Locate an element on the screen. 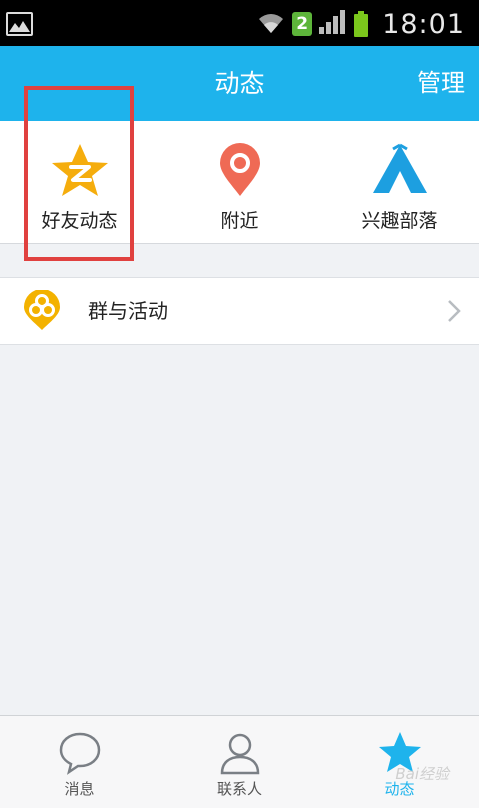 The width and height of the screenshot is (479, 808). wifi-icon is located at coordinates (271, 24).